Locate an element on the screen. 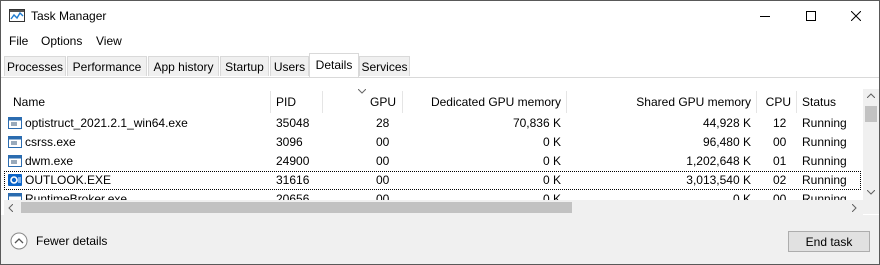 The image size is (880, 265). fewer-details-link: Fewer details is located at coordinates (70, 241).